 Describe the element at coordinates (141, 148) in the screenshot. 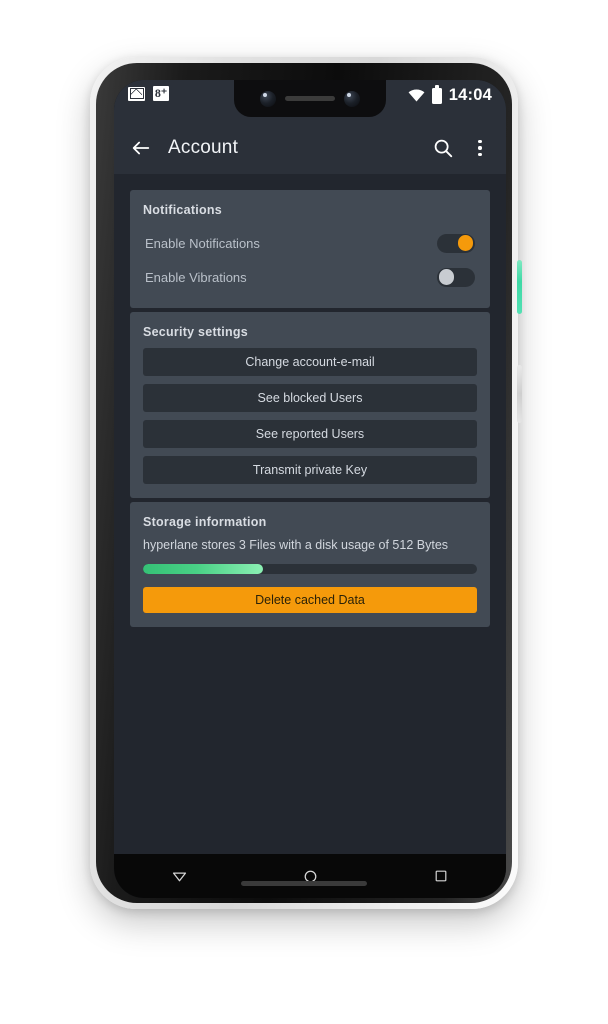

I see `back-arrow-icon` at that location.